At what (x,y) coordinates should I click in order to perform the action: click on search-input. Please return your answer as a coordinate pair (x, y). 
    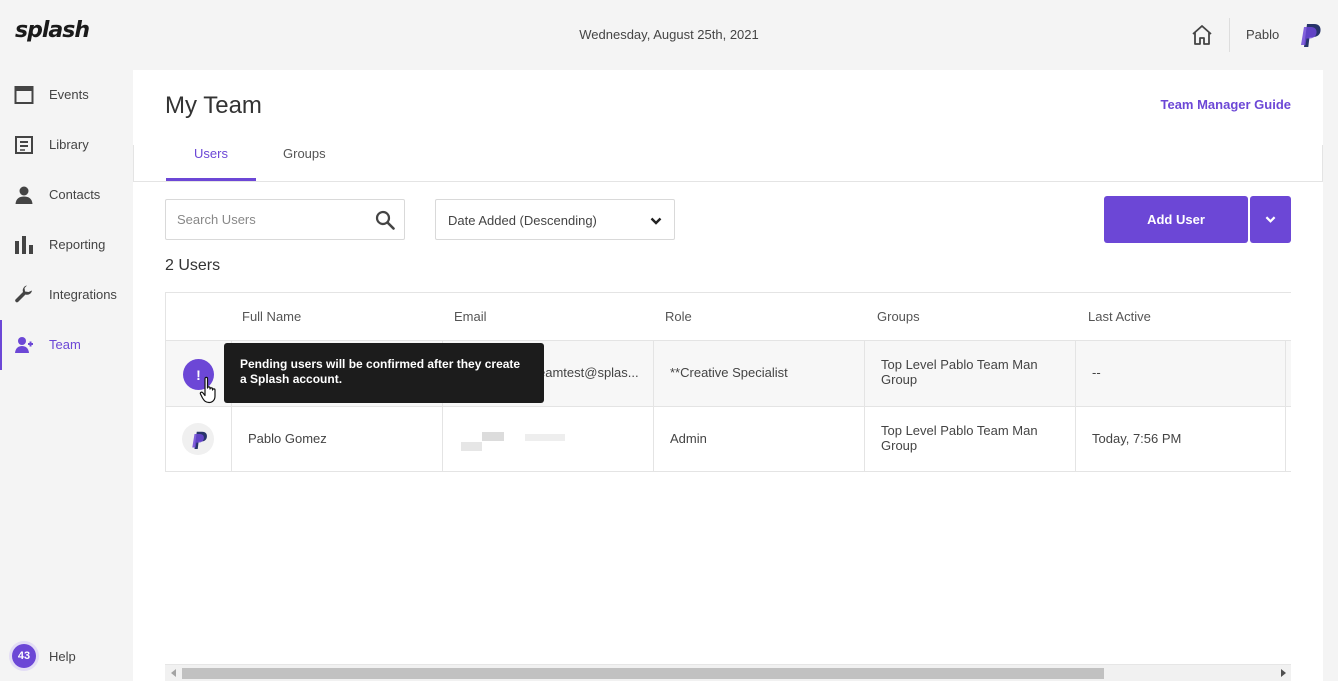
    Looking at the image, I should click on (266, 219).